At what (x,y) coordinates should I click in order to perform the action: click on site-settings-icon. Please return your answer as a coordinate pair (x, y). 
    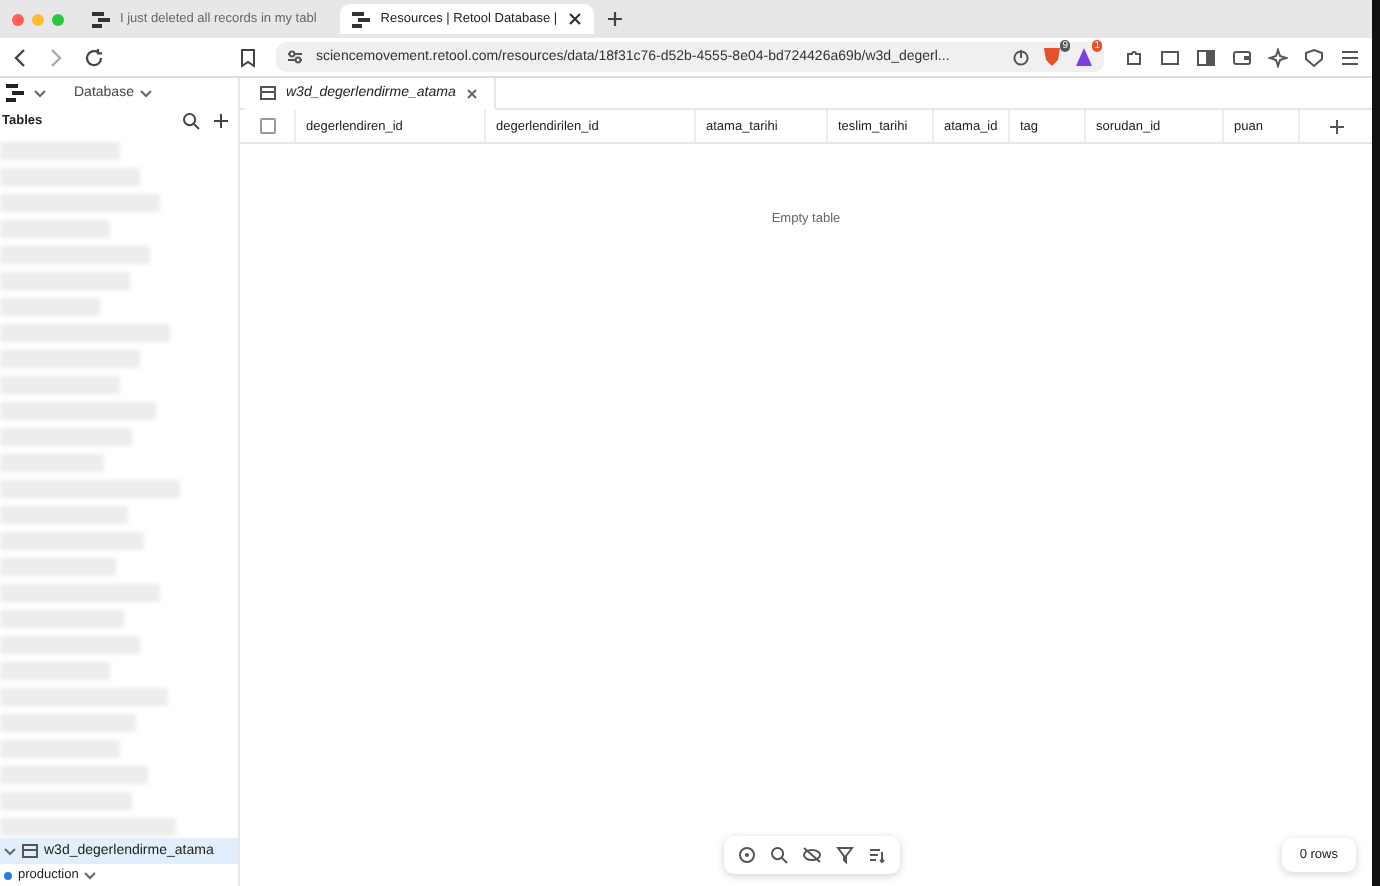
    Looking at the image, I should click on (295, 57).